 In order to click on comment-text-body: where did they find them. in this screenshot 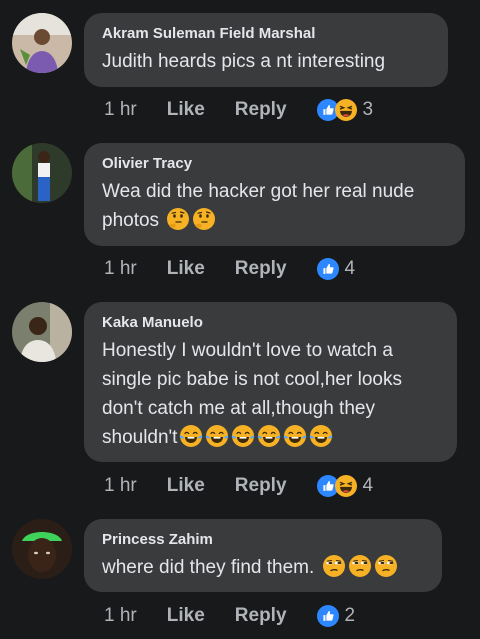, I will do `click(208, 567)`.